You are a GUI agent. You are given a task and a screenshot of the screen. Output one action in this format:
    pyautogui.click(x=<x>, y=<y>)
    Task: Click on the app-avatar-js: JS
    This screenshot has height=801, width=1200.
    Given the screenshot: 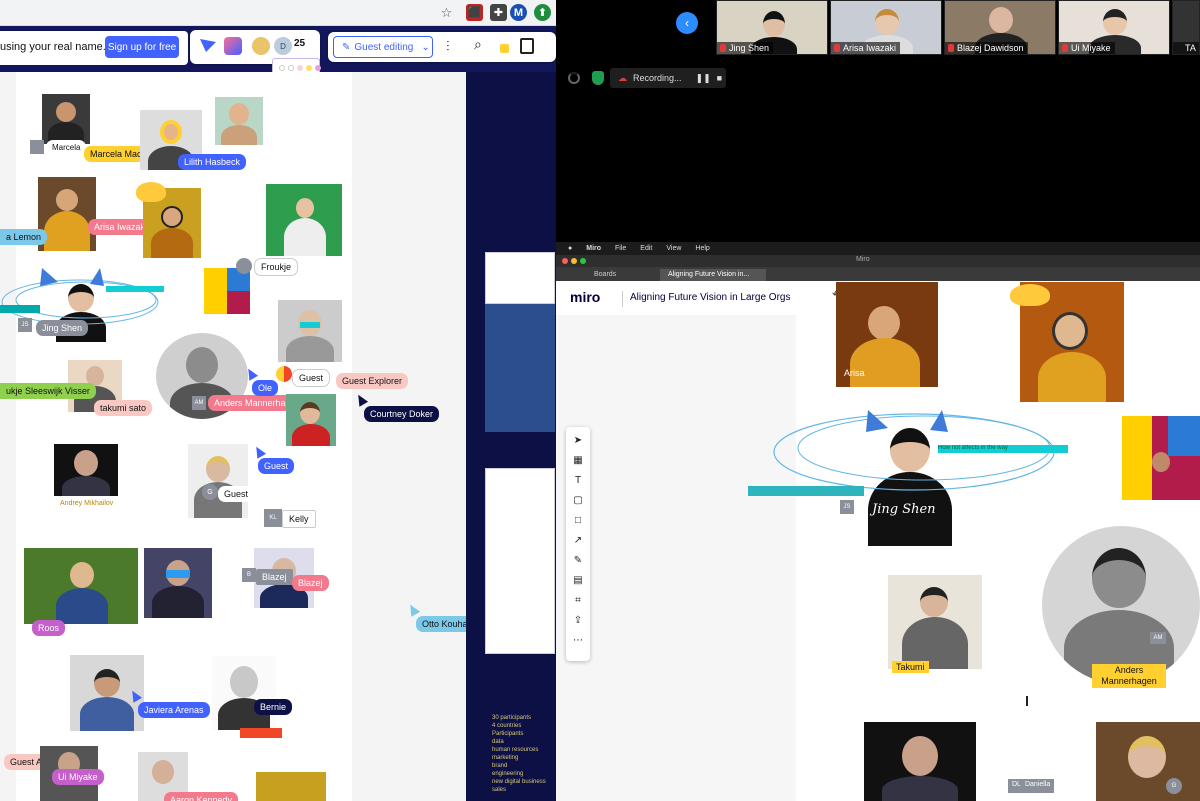 What is the action you would take?
    pyautogui.click(x=847, y=507)
    